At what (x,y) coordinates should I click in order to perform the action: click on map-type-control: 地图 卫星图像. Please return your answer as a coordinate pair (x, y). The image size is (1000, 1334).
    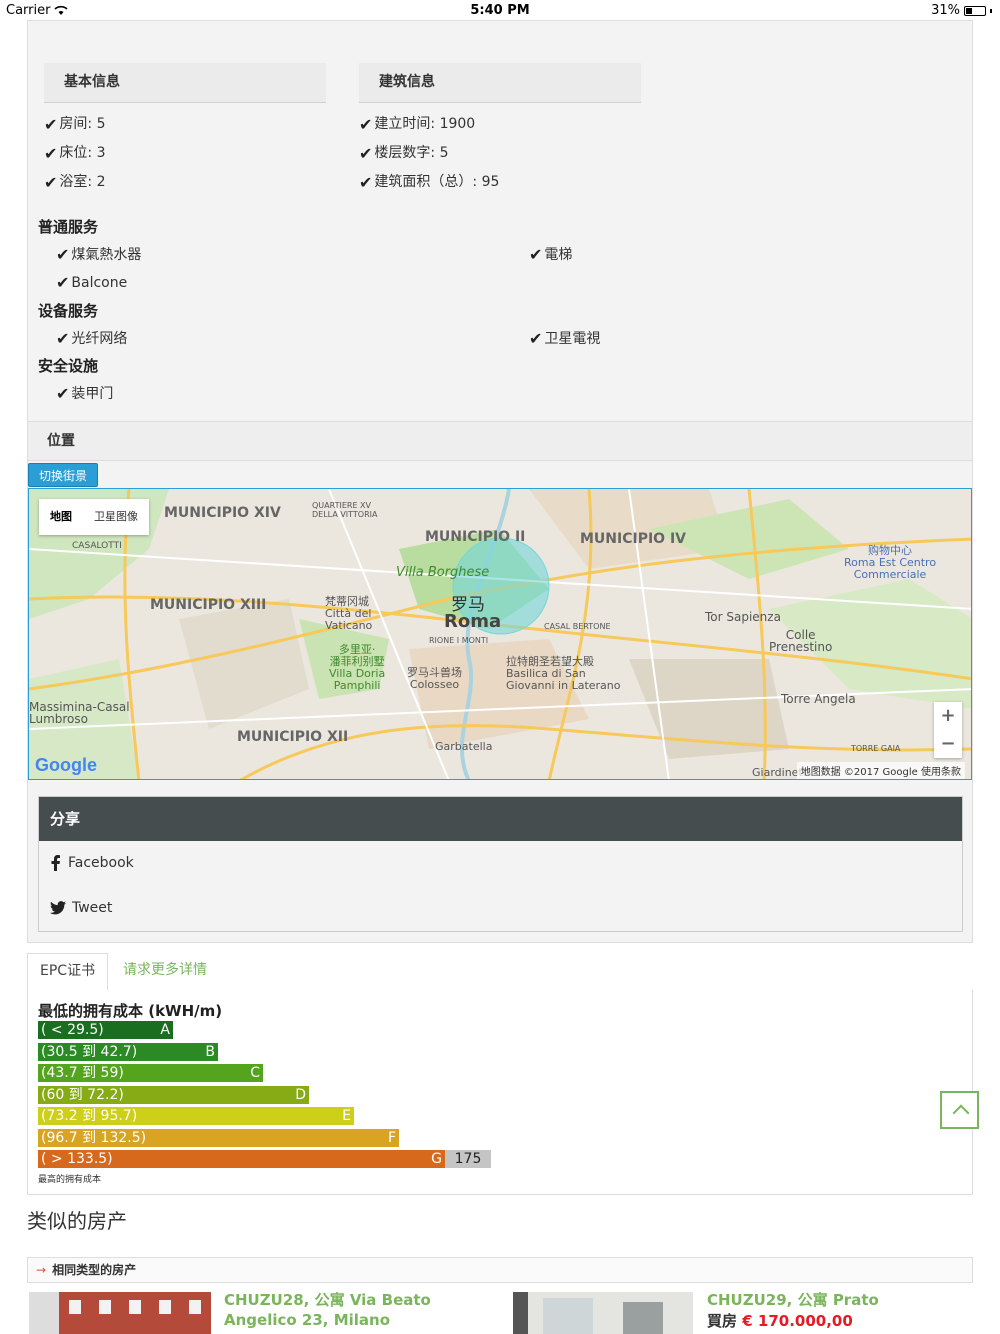
    Looking at the image, I should click on (94, 517).